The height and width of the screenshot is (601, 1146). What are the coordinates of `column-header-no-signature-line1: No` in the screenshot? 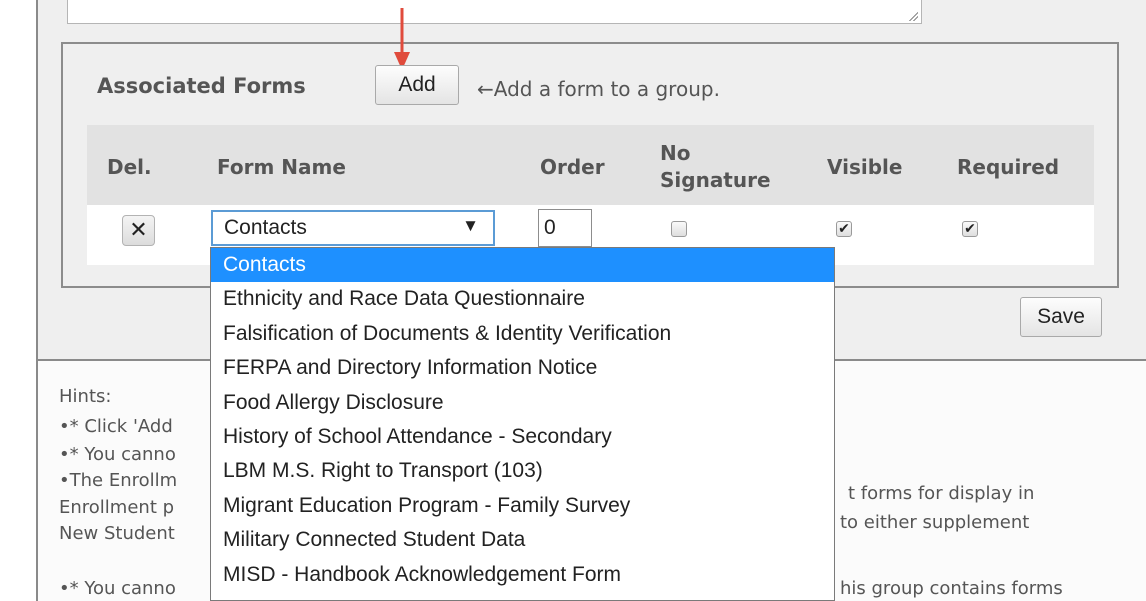 It's located at (675, 153).